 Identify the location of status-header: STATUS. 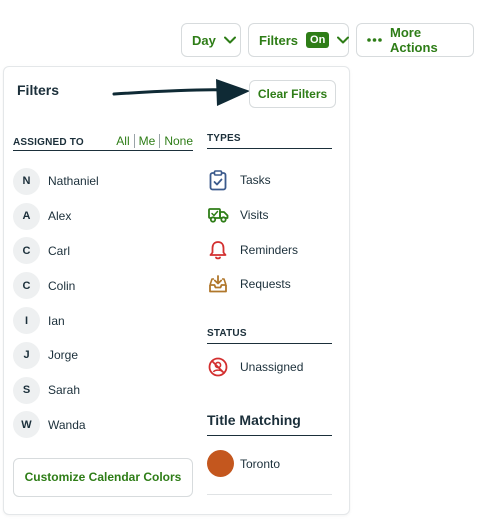
(269, 335).